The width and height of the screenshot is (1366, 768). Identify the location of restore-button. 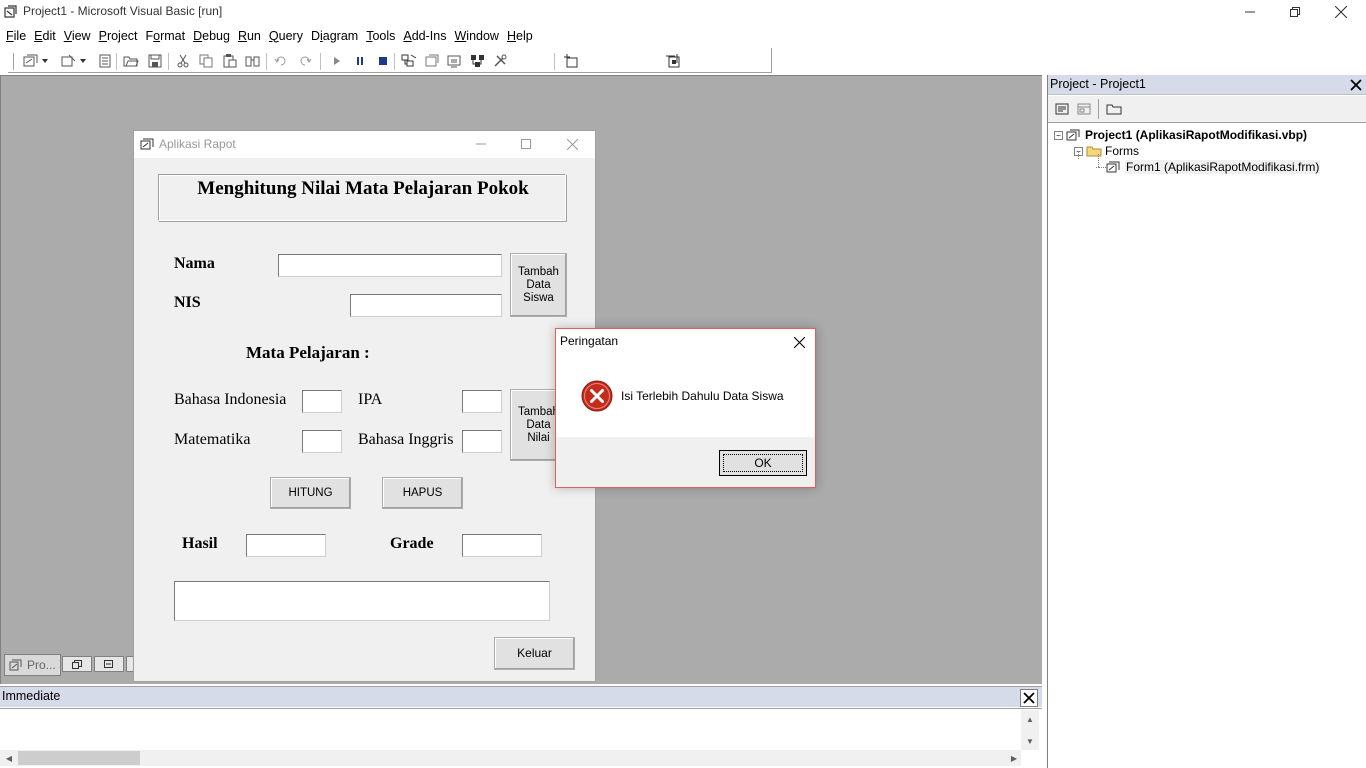
(1295, 12).